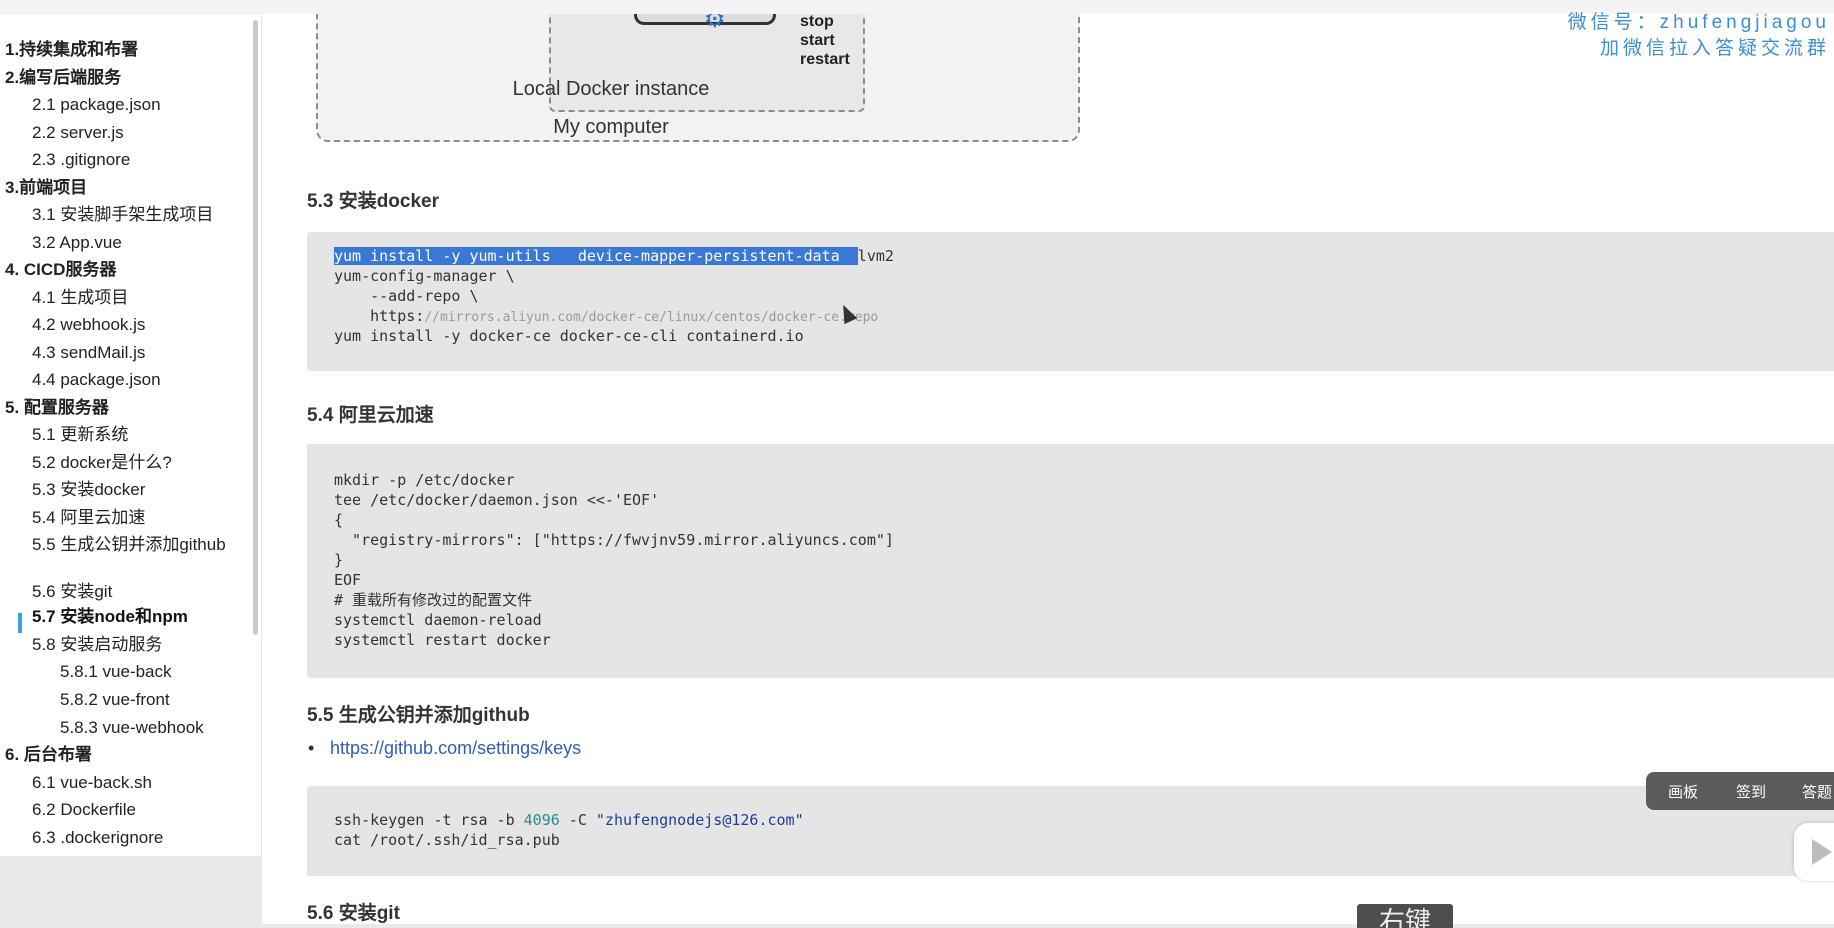 Image resolution: width=1834 pixels, height=928 pixels. Describe the element at coordinates (88, 325) in the screenshot. I see `toc-item: 4.2 webhook.js` at that location.